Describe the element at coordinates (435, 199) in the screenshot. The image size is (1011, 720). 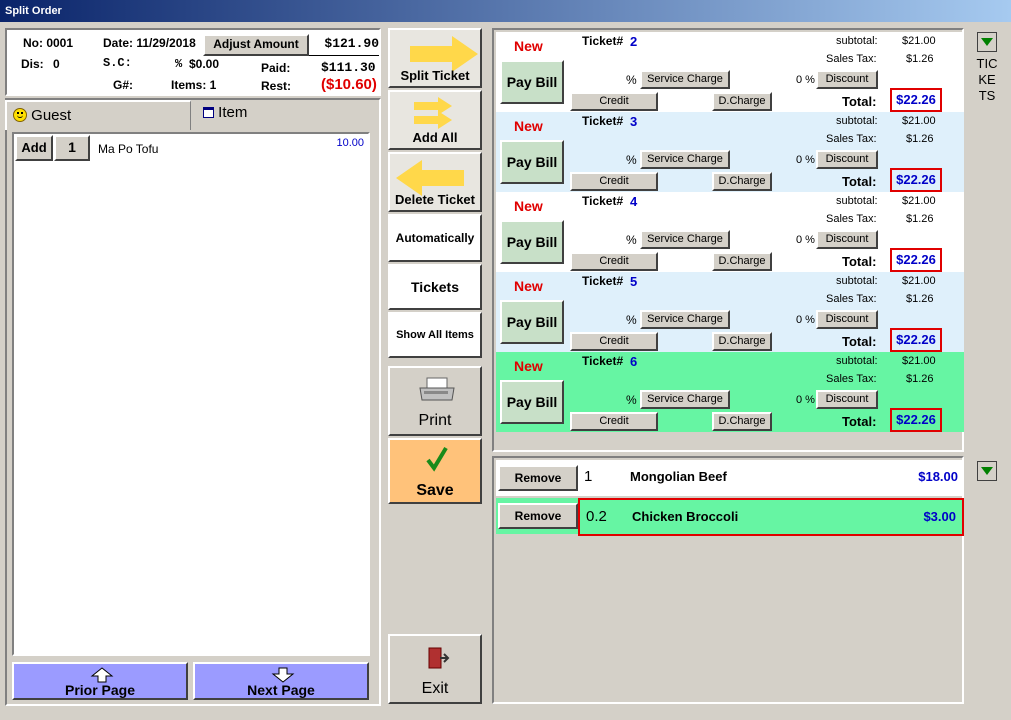
I see `delete-ticket-label: Delete Ticket` at that location.